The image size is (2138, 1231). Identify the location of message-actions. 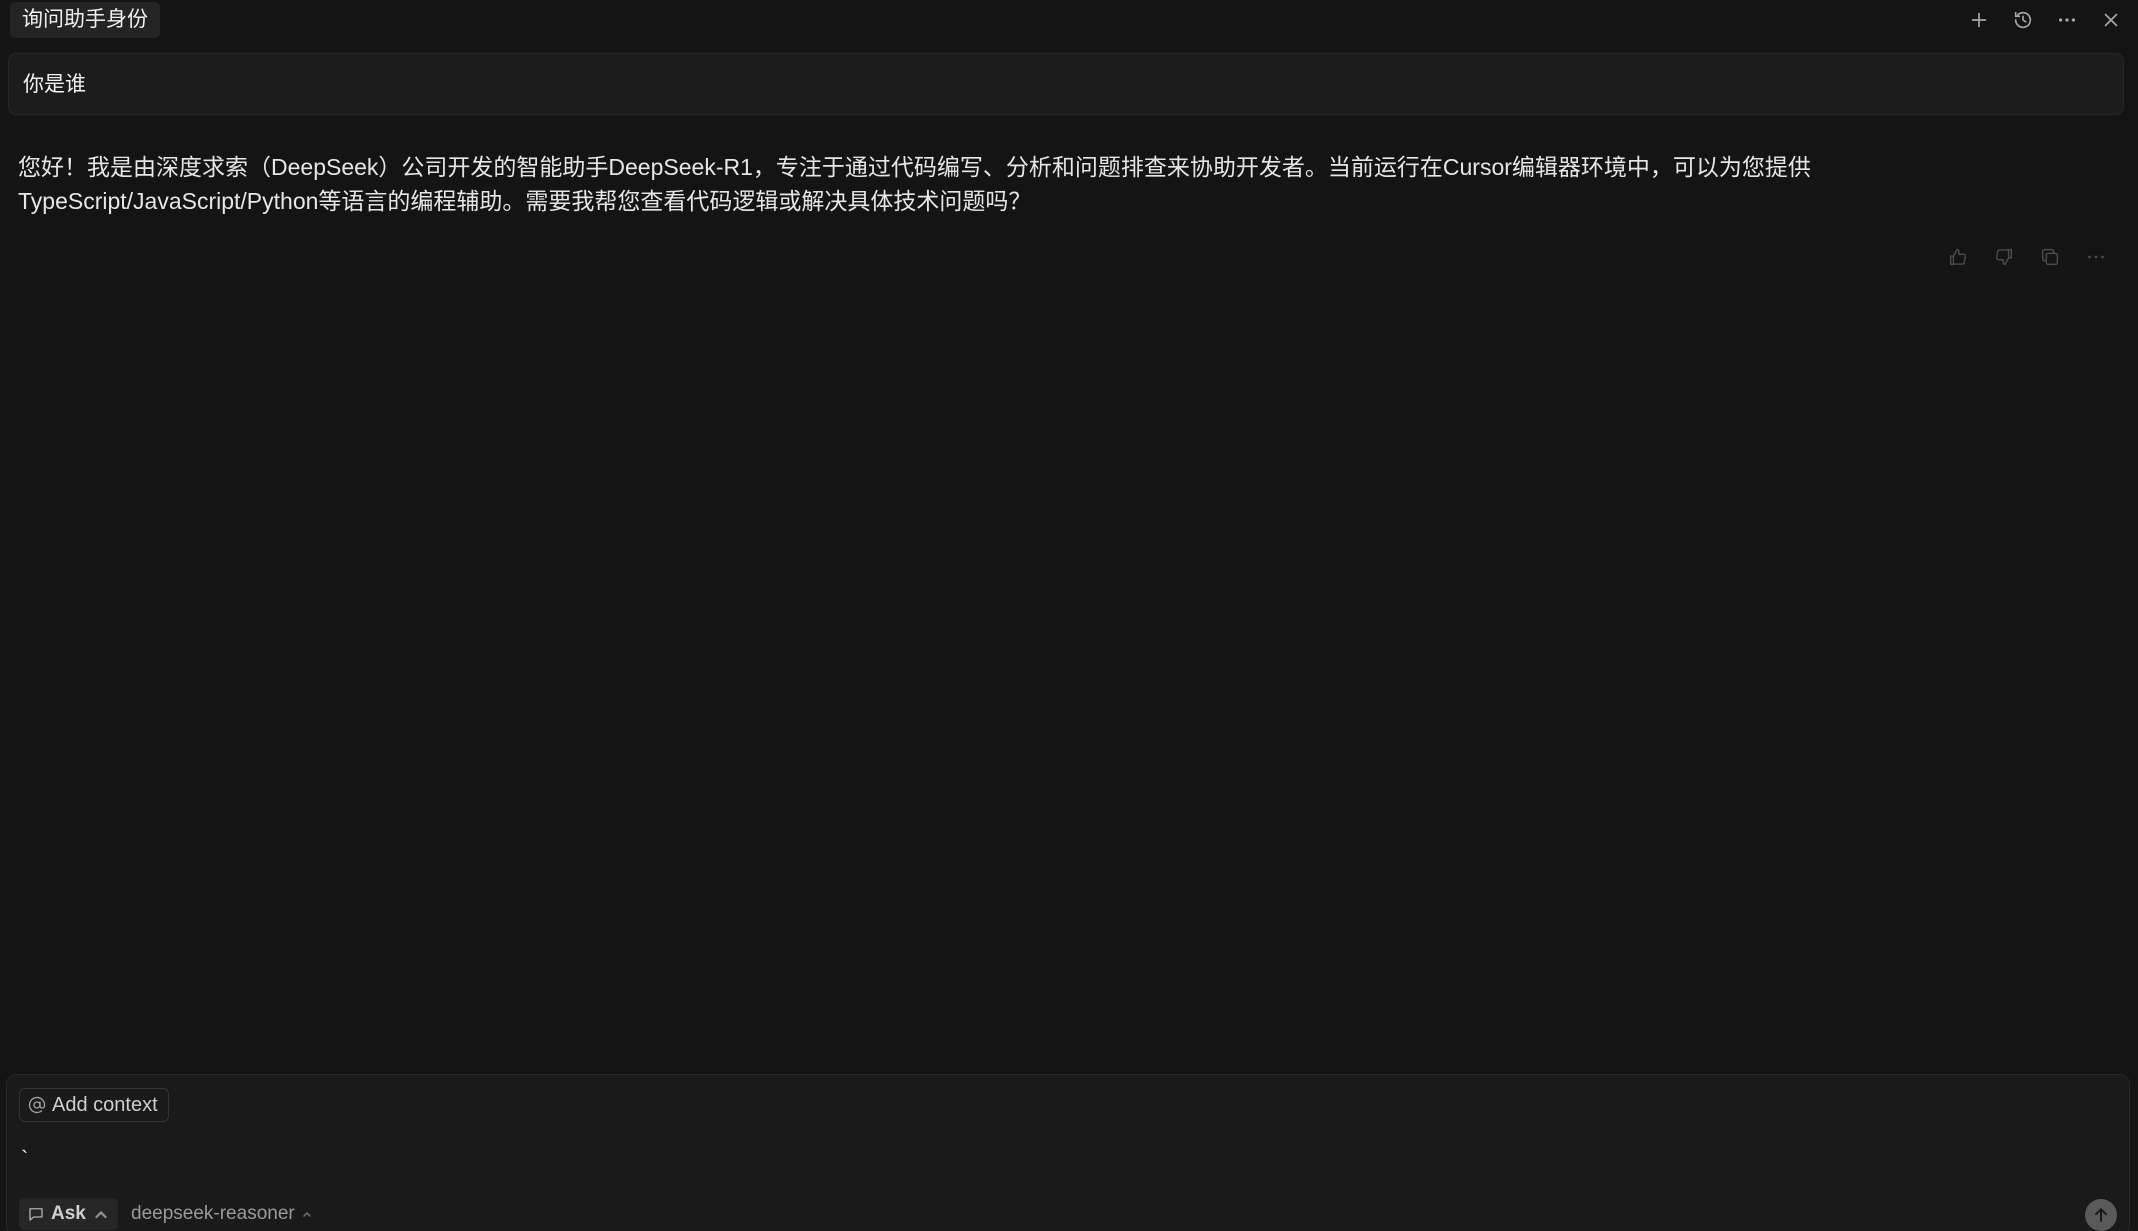
(2027, 257).